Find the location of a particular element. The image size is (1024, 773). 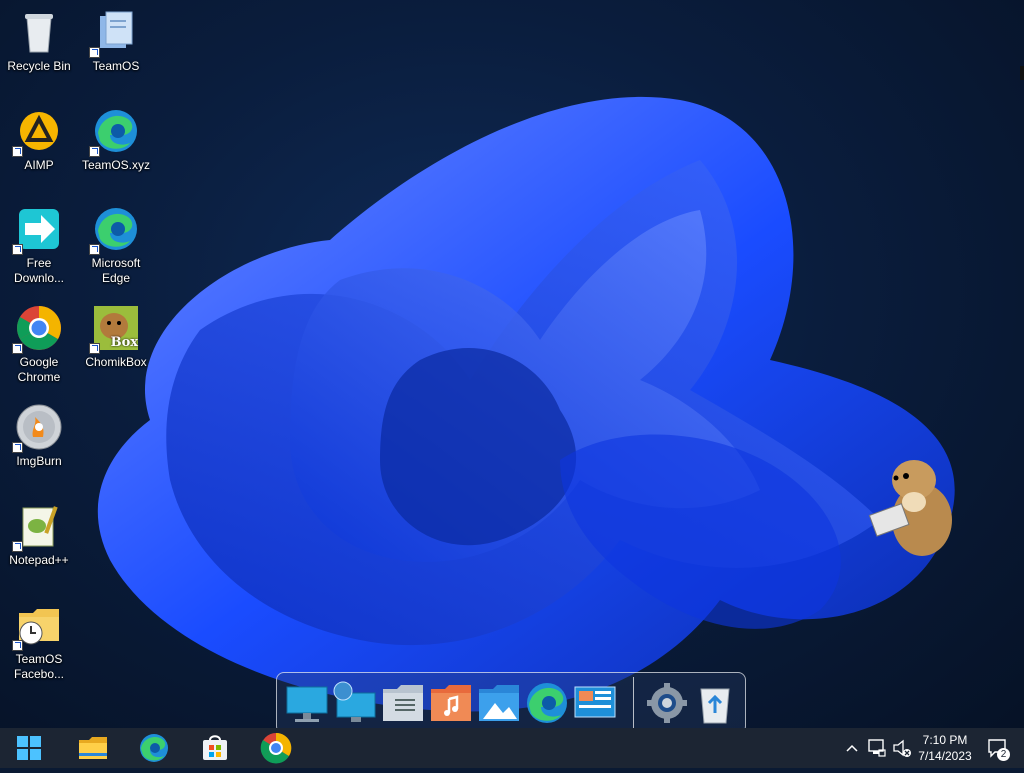

taskbar-microsoft-store is located at coordinates (215, 748).